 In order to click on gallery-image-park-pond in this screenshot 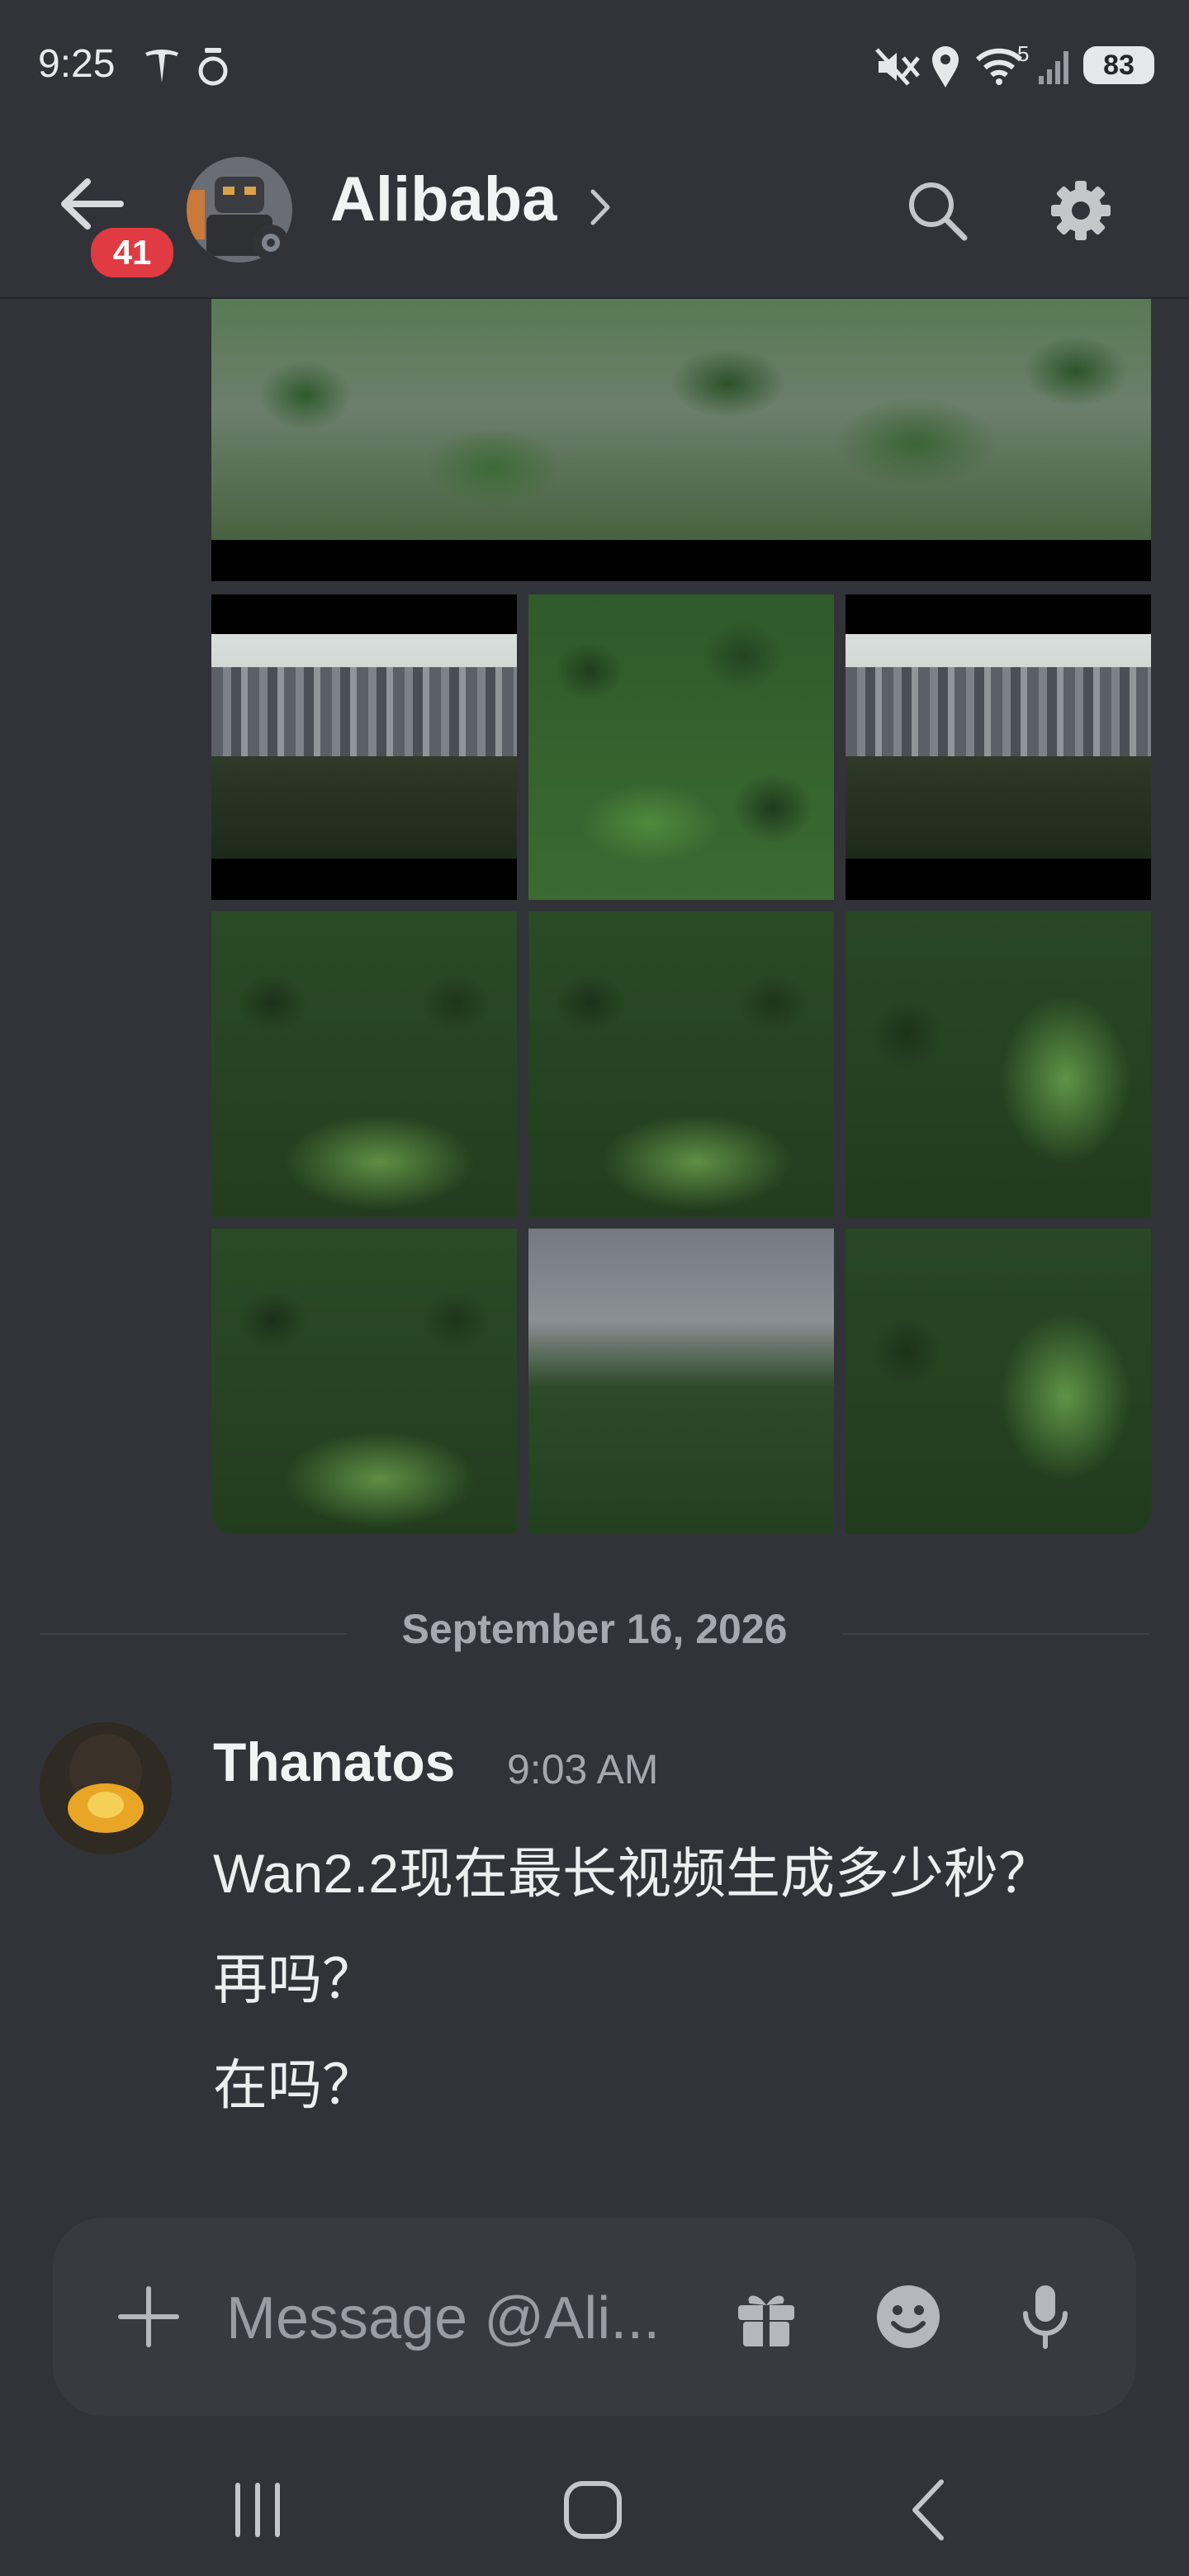, I will do `click(364, 1381)`.